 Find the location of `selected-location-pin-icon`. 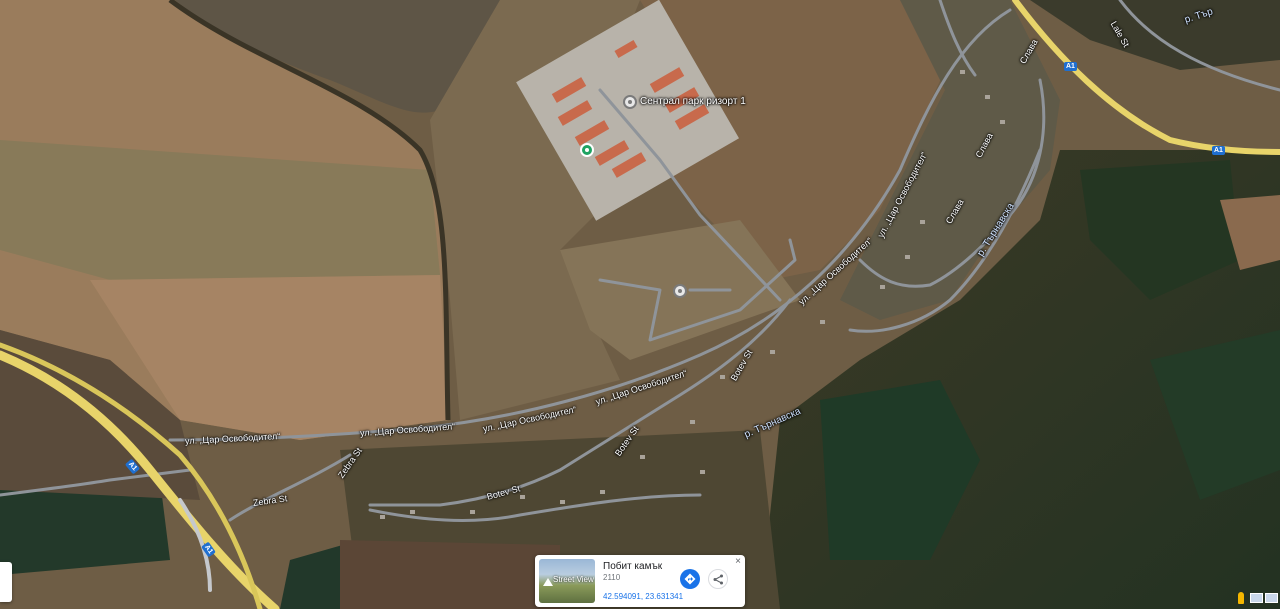

selected-location-pin-icon is located at coordinates (680, 291).